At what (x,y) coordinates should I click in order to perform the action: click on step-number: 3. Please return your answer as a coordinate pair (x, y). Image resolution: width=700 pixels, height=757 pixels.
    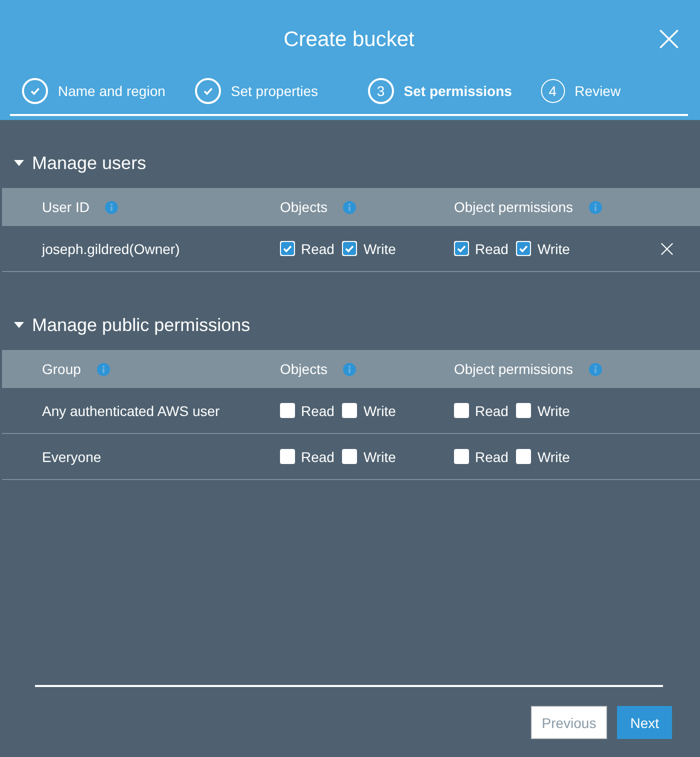
    Looking at the image, I should click on (381, 91).